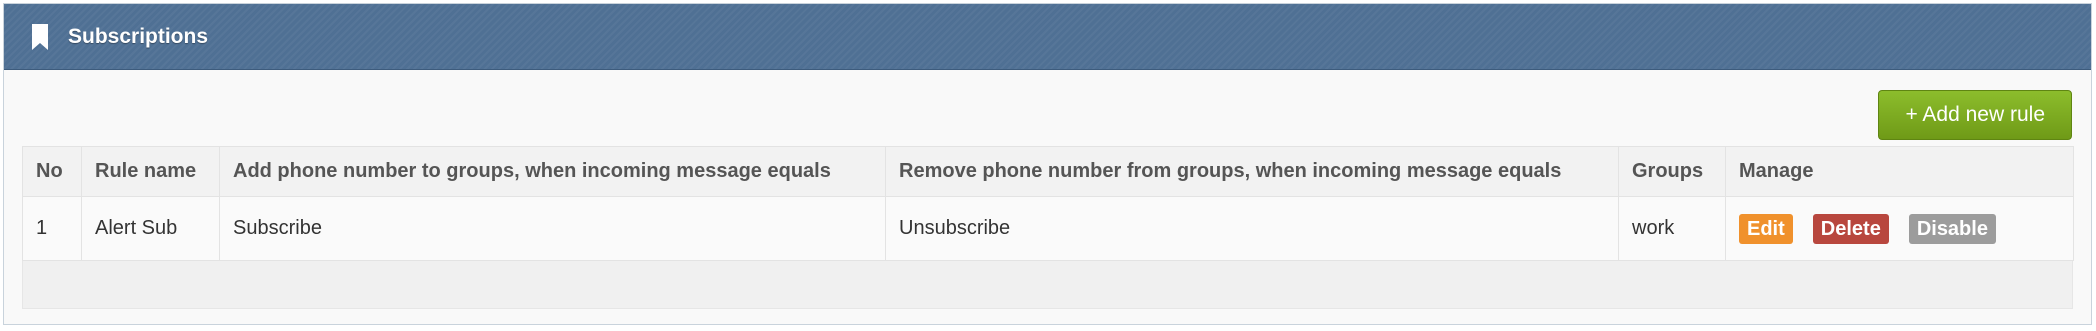 This screenshot has width=2096, height=331. Describe the element at coordinates (1672, 228) in the screenshot. I see `cell-groups: work` at that location.